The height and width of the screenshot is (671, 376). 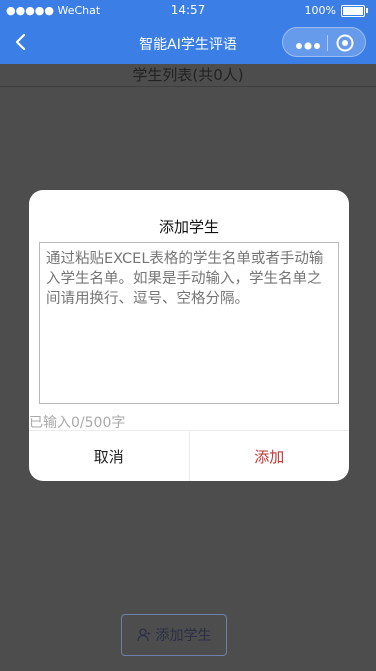 I want to click on cancel-button: 取消, so click(x=109, y=456).